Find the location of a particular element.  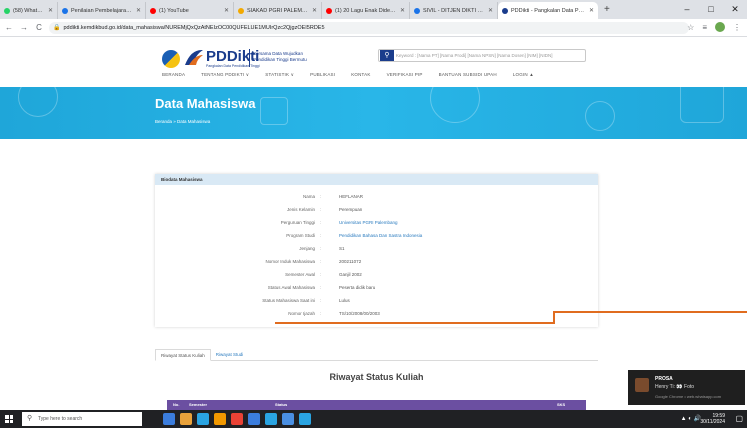

browser-tab: PDDikti - Pangkalan Data Pendi ✕ is located at coordinates (548, 10).